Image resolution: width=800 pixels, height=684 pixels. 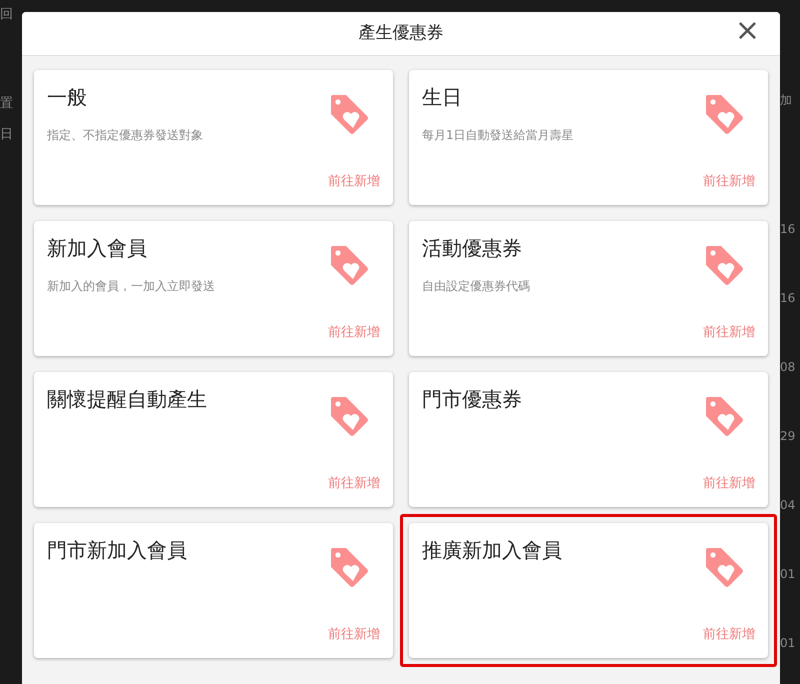 I want to click on card-title: 活動優惠券, so click(x=472, y=248).